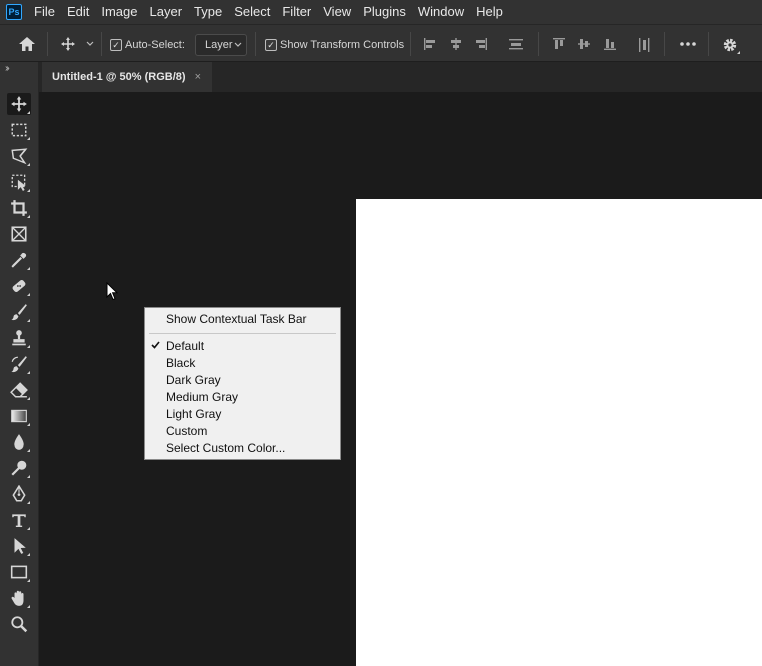 The image size is (762, 666). Describe the element at coordinates (78, 12) in the screenshot. I see `menu-edit: Edit` at that location.